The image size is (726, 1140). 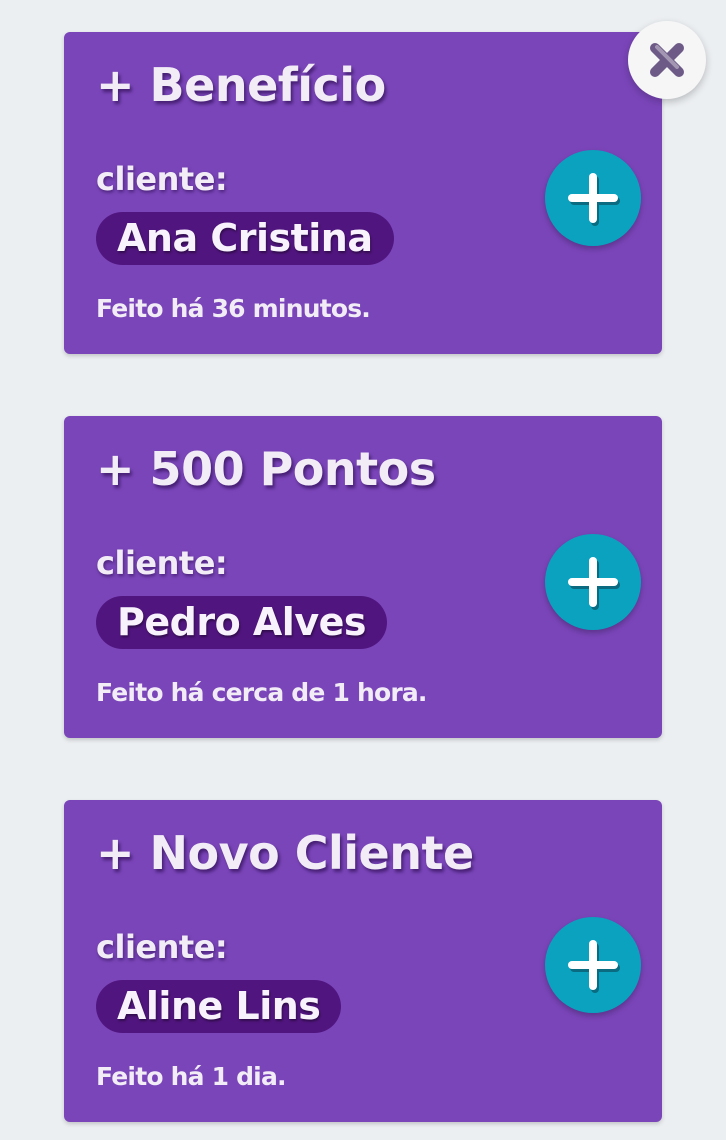 I want to click on client-name-badge: Ana Cristina, so click(x=245, y=238).